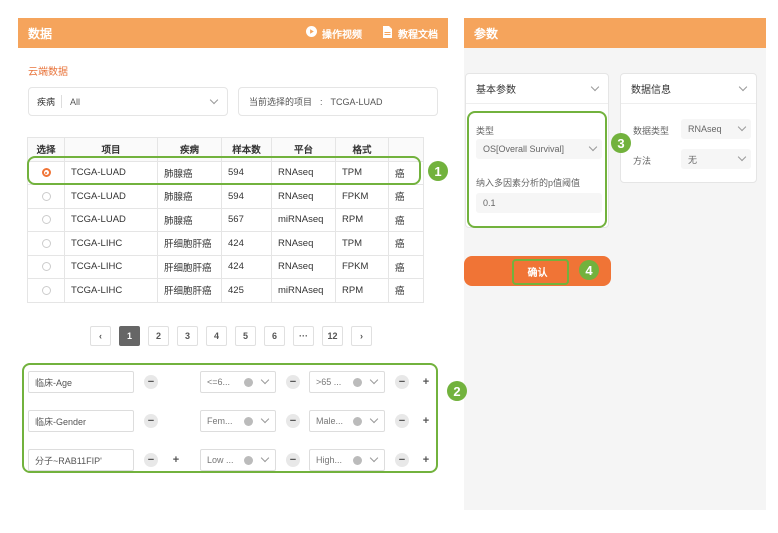 This screenshot has width=778, height=533. I want to click on data-info-title: 数据信息, so click(651, 90).